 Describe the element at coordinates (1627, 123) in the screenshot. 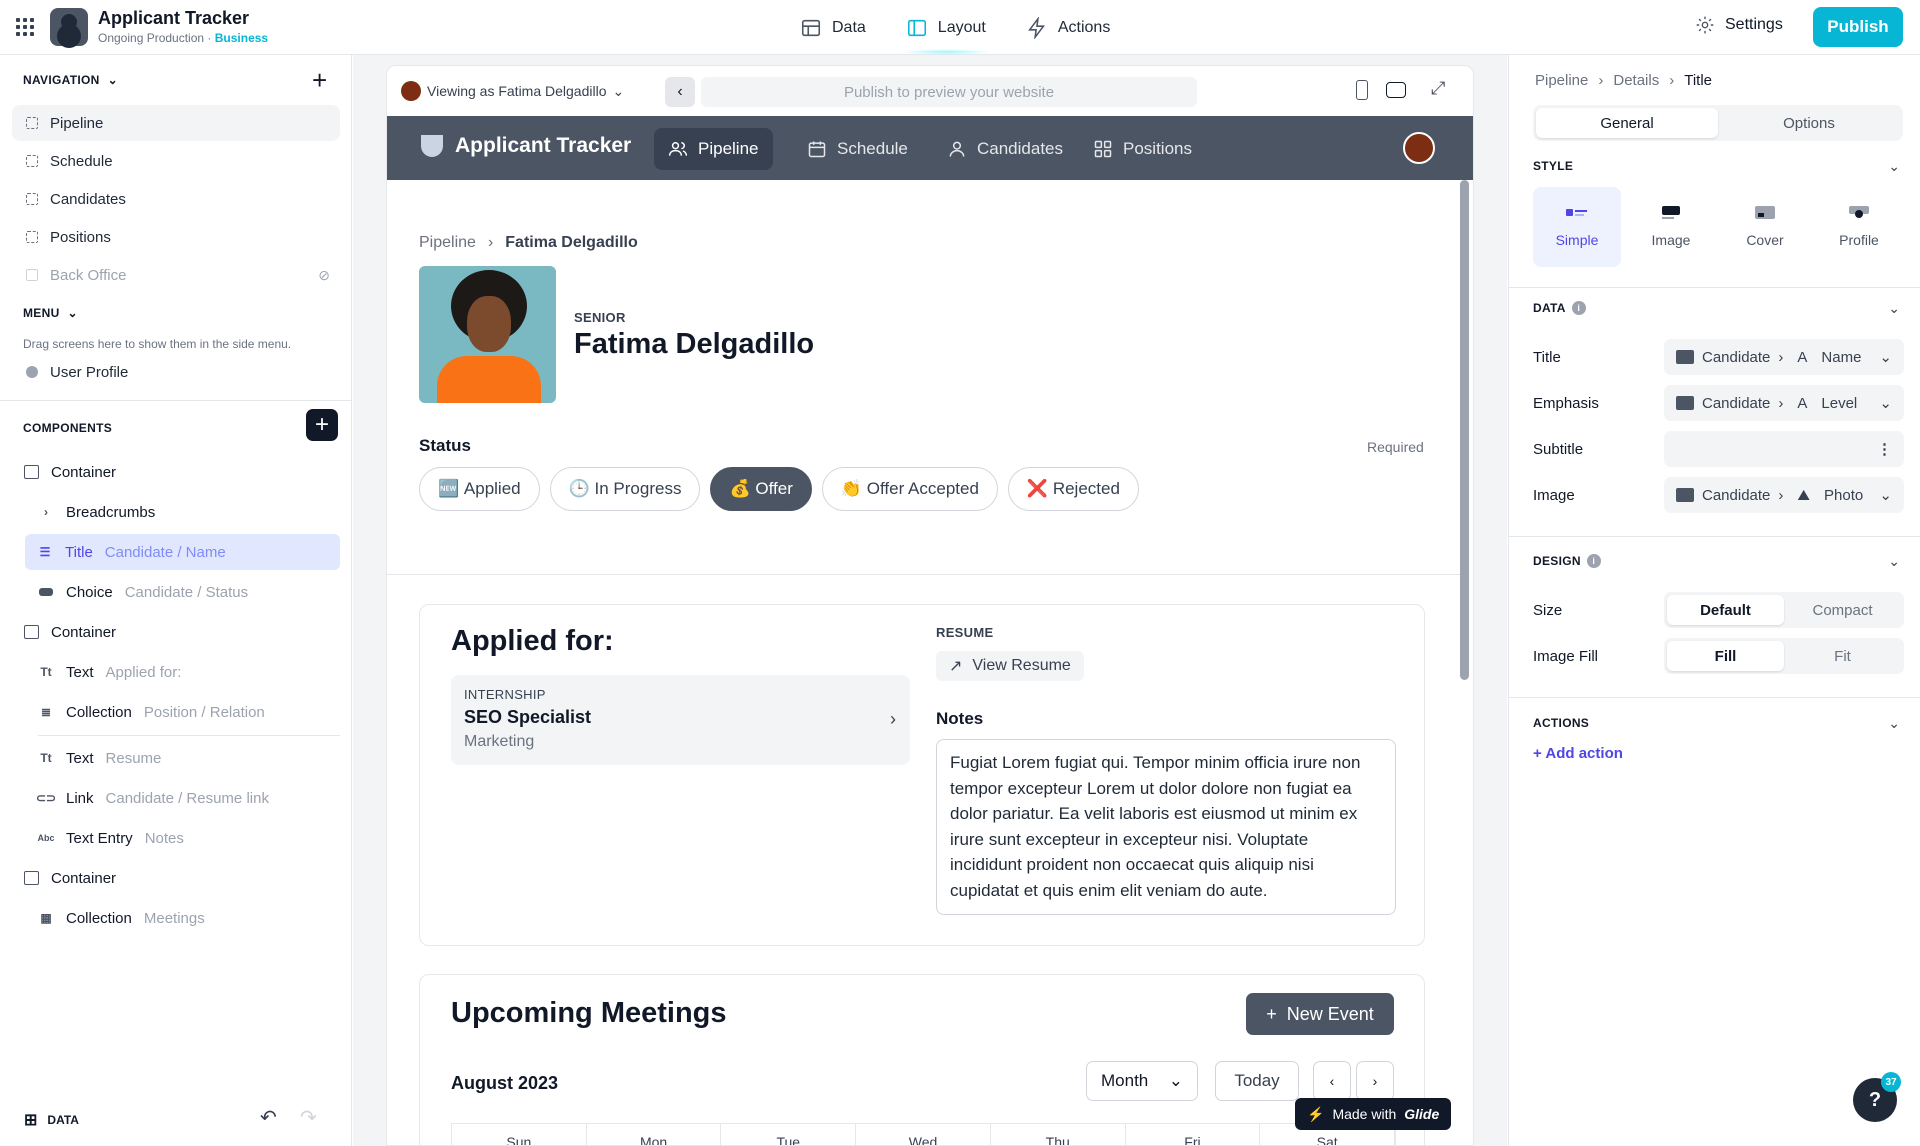

I see `tab-general: General` at that location.